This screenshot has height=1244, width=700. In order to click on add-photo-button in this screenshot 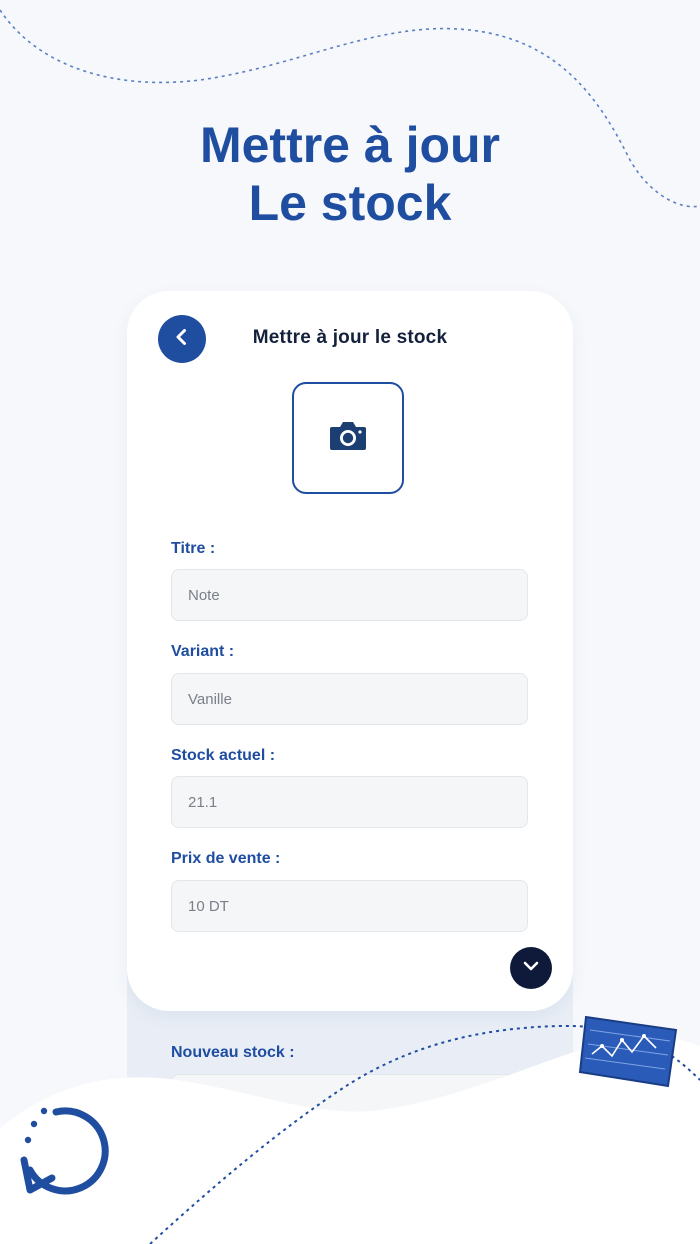, I will do `click(348, 438)`.